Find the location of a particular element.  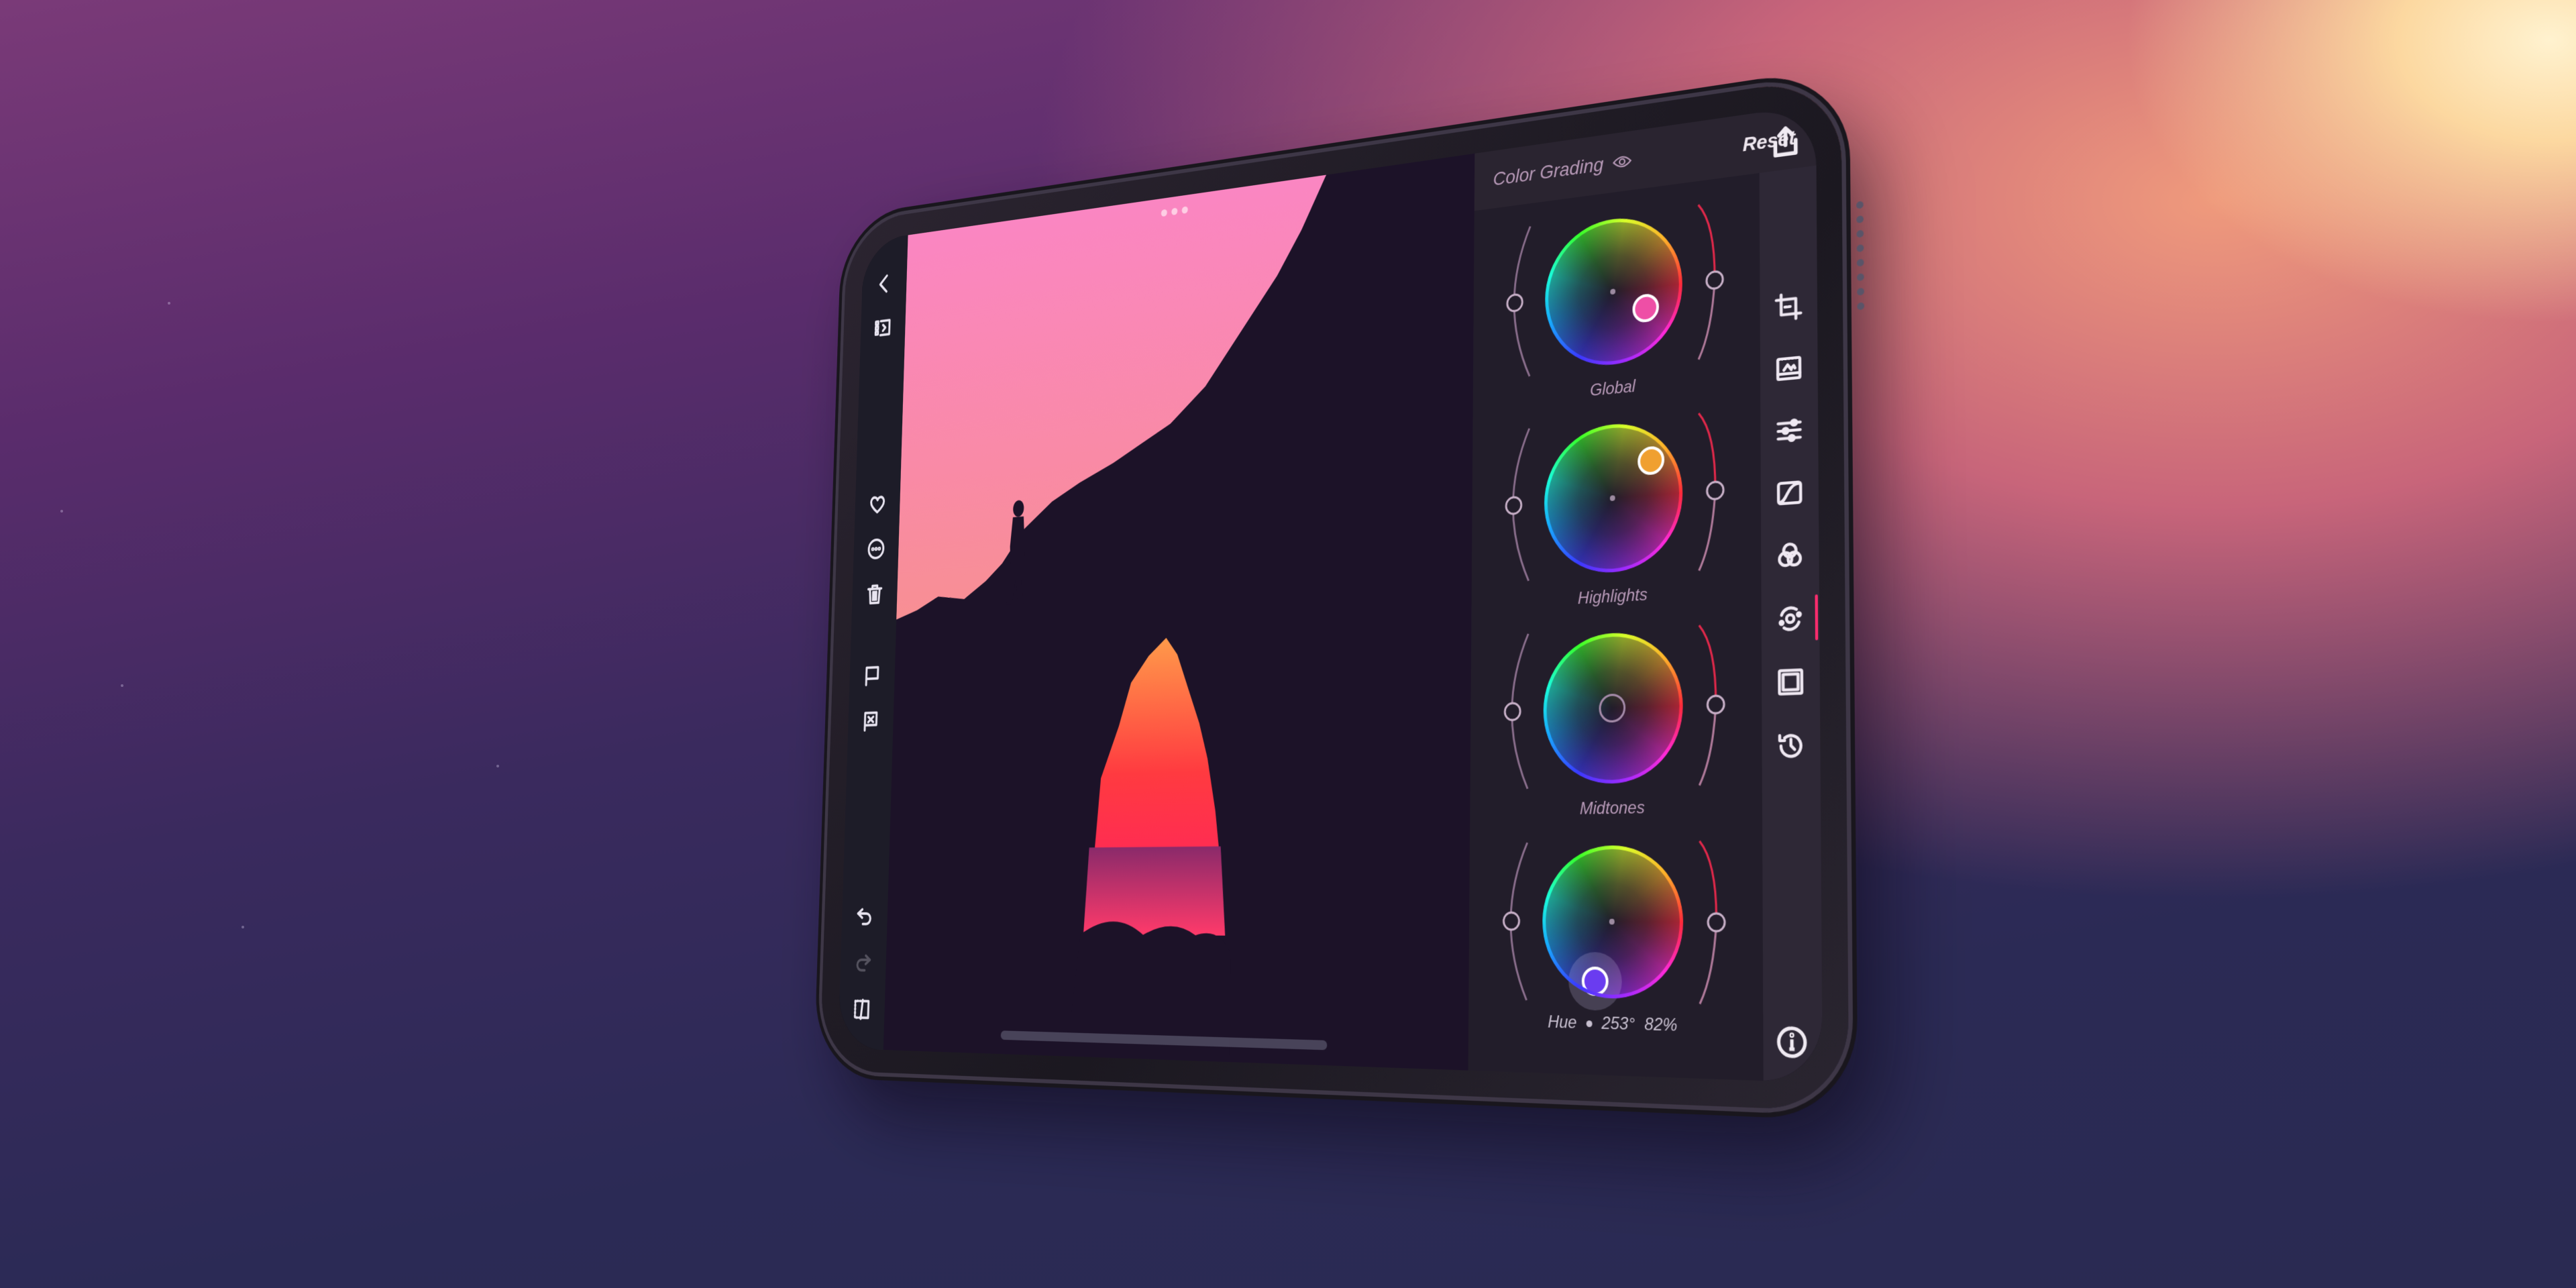

info-button is located at coordinates (1791, 1042).